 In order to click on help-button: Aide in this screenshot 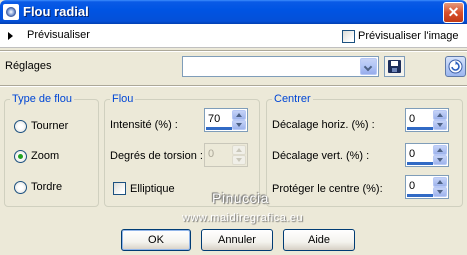, I will do `click(319, 240)`.